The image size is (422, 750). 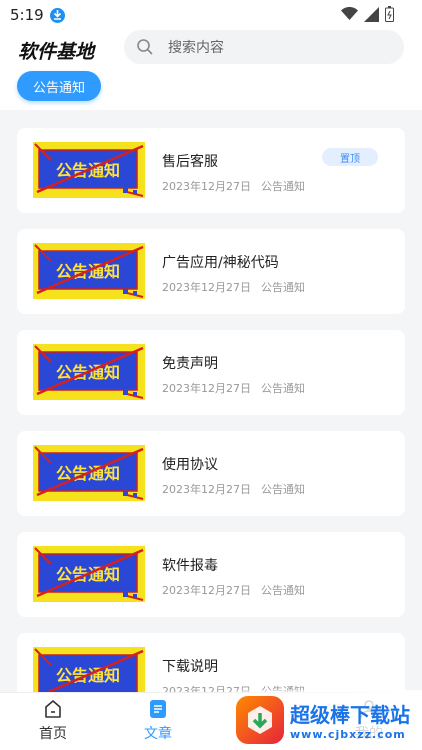 I want to click on article-card: 公告通知免责声明2023年12月27日公告通知, so click(x=211, y=372).